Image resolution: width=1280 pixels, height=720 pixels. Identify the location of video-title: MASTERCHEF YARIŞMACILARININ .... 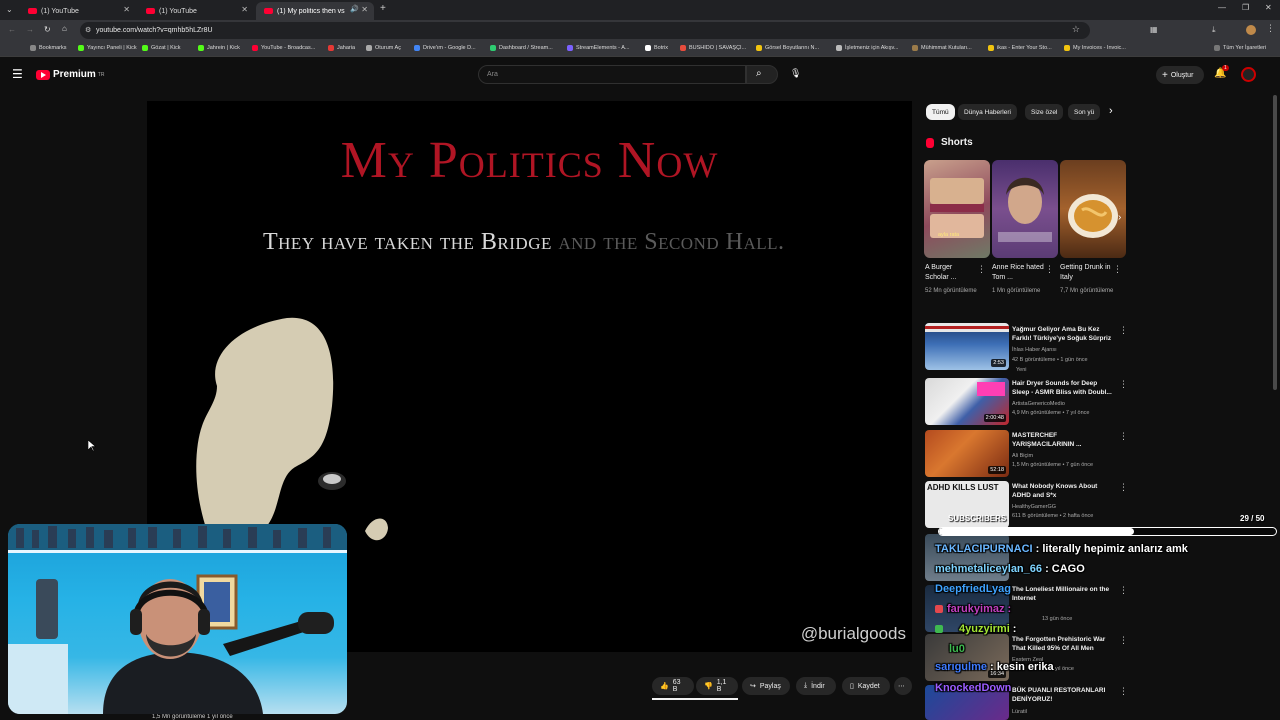
(1062, 440).